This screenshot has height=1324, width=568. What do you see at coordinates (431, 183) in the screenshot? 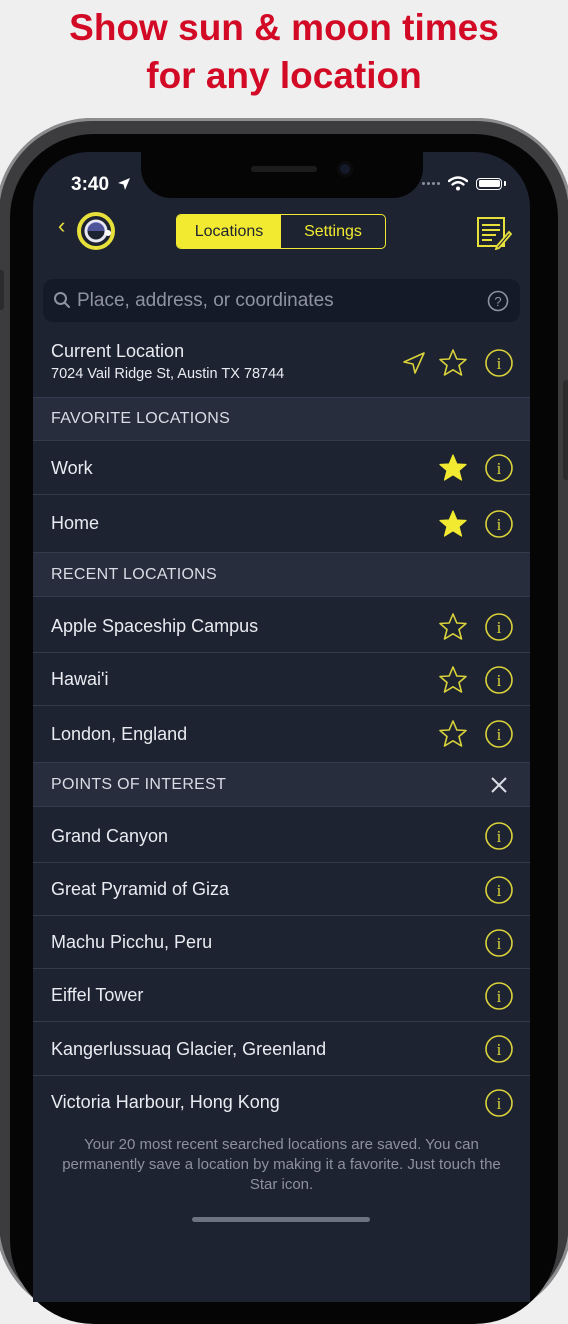
I see `signal-dots-icon` at bounding box center [431, 183].